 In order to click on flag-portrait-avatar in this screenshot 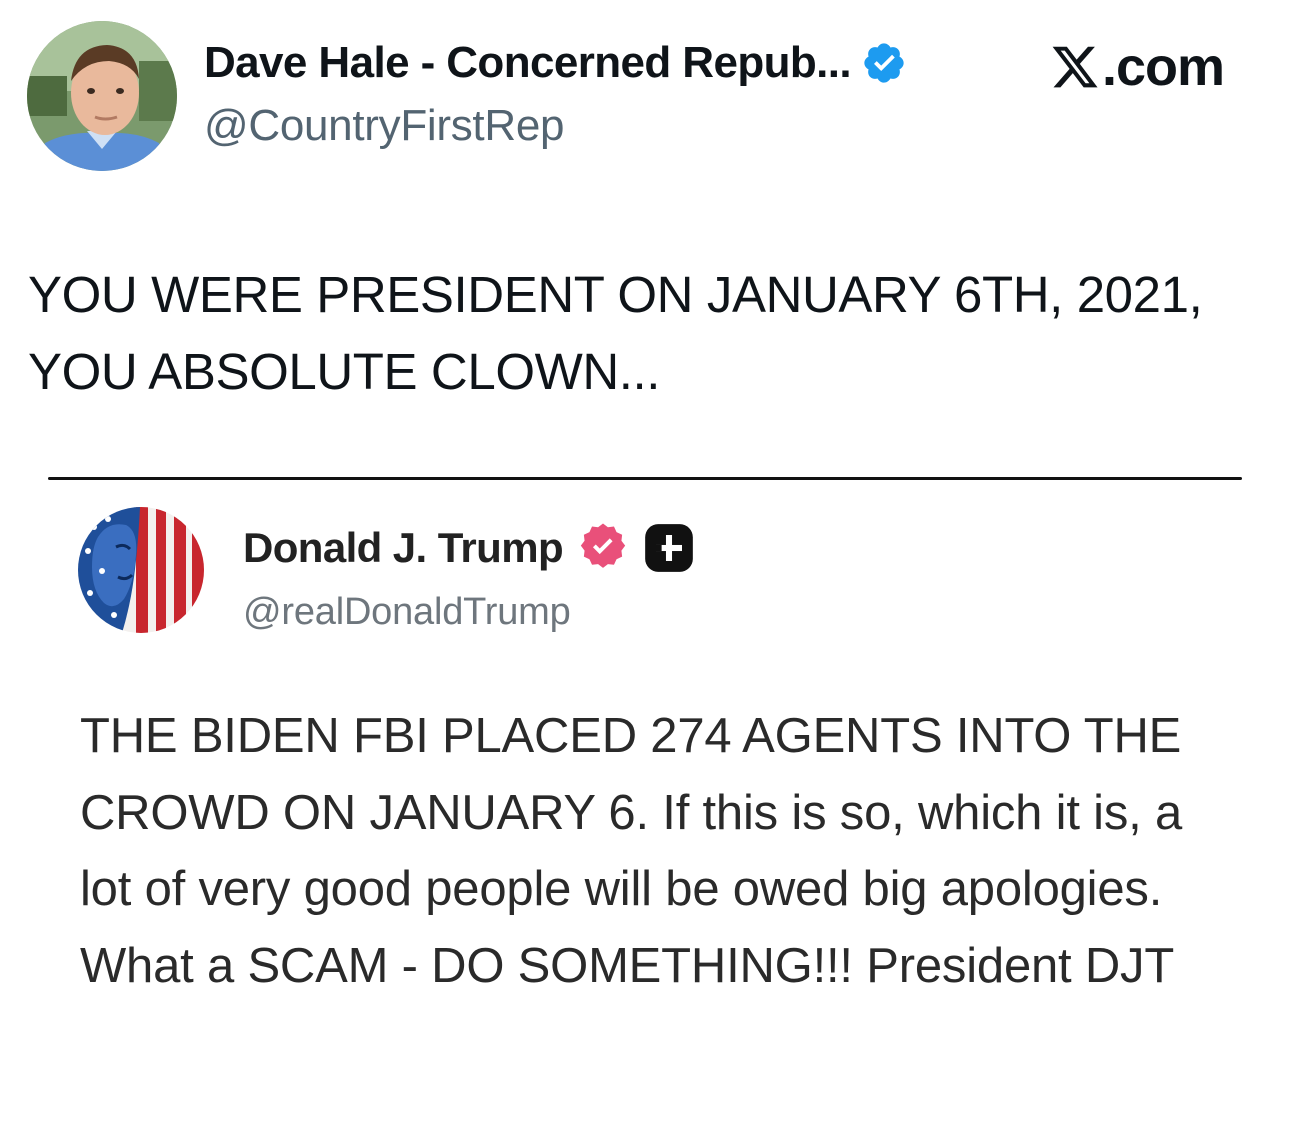, I will do `click(141, 570)`.